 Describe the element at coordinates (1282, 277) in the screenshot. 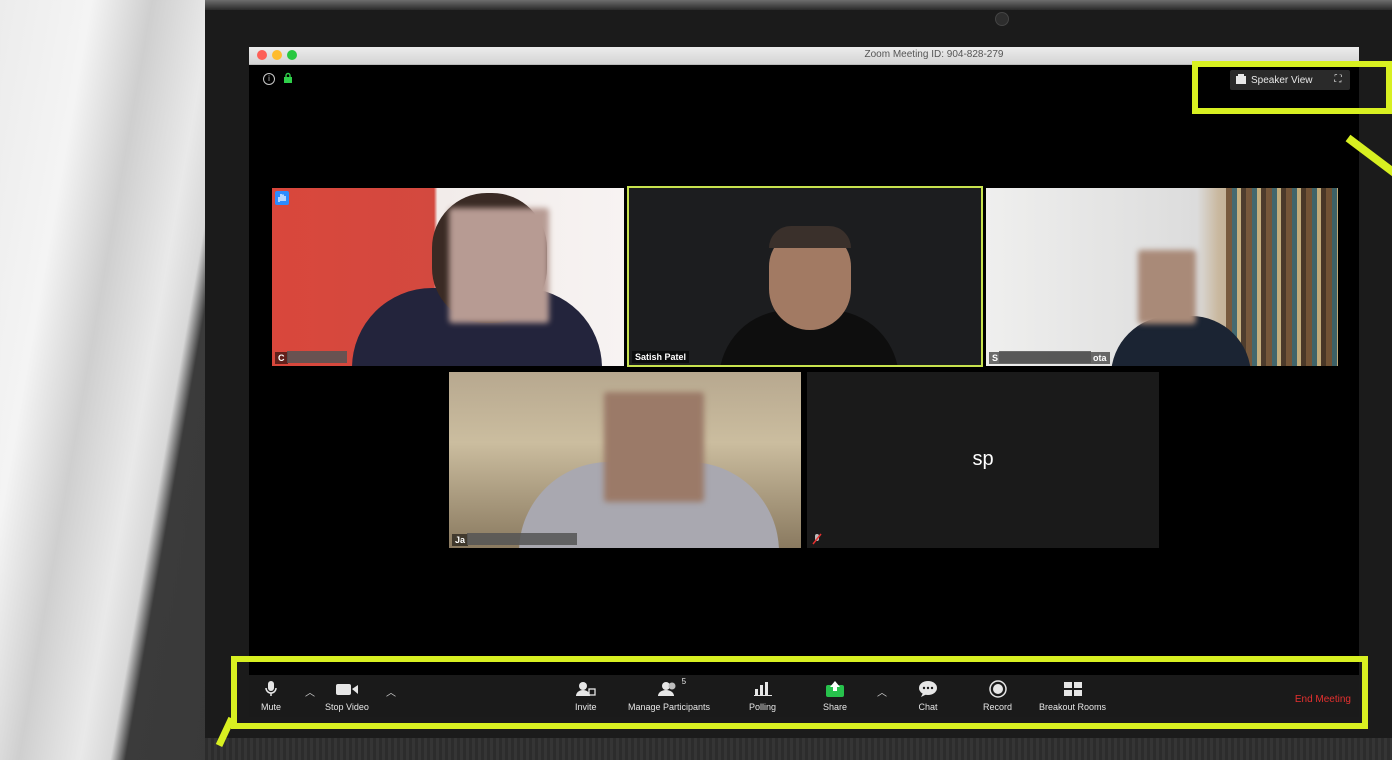

I see `bookshelf` at that location.